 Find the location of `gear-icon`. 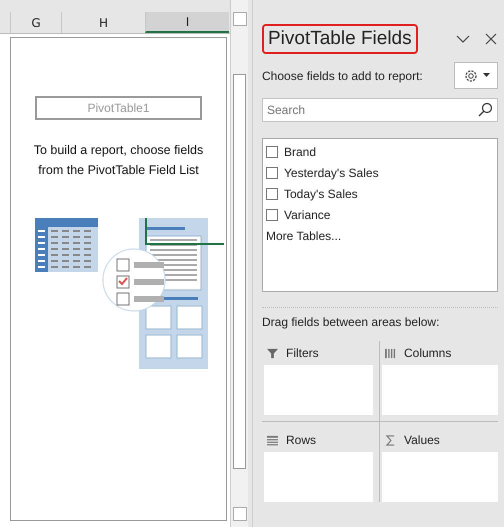

gear-icon is located at coordinates (470, 76).